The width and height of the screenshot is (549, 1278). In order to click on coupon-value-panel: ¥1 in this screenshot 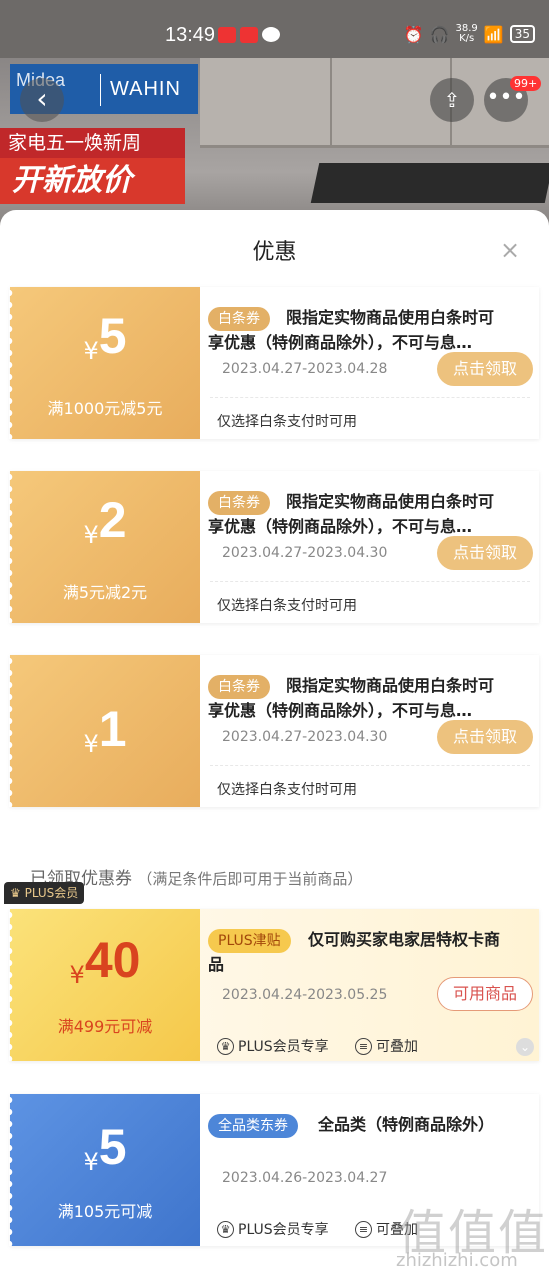, I will do `click(104, 731)`.